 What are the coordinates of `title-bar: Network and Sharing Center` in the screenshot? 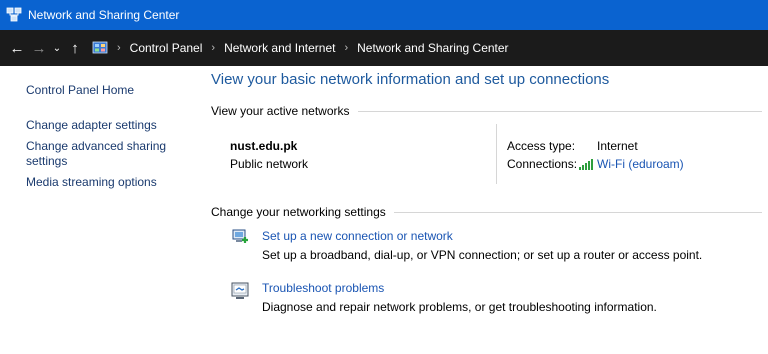 It's located at (384, 15).